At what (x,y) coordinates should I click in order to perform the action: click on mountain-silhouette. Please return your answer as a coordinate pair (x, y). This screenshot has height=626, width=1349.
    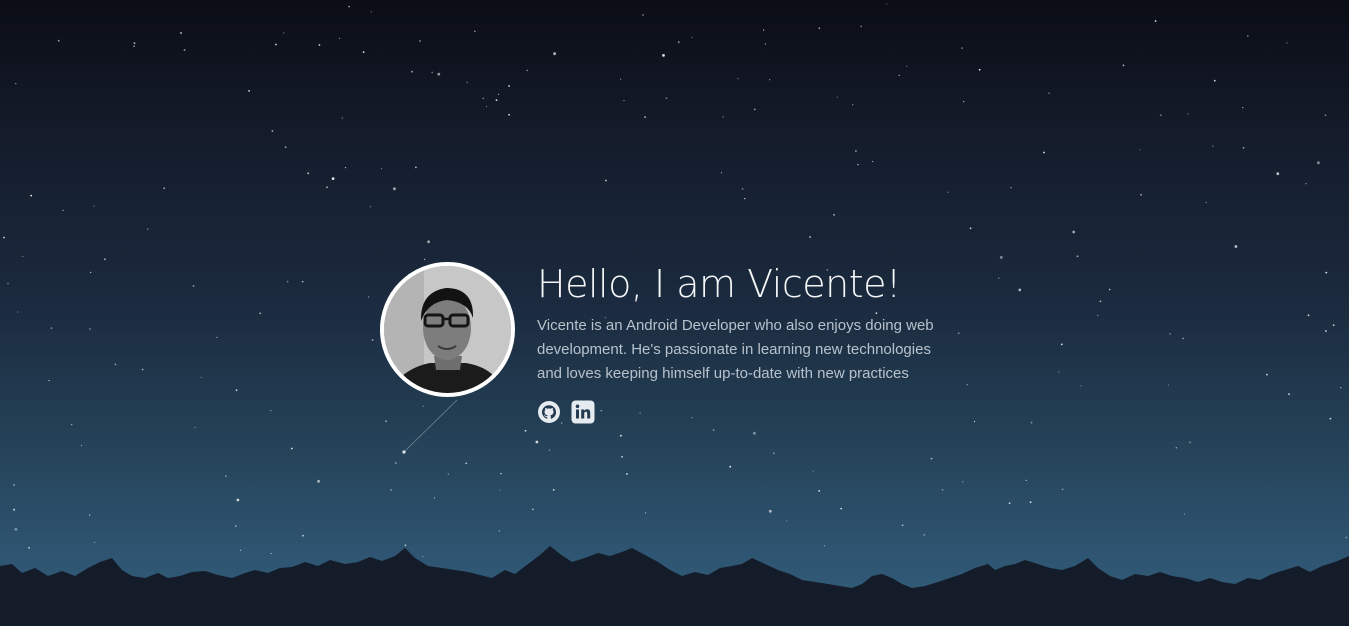
    Looking at the image, I should click on (674, 586).